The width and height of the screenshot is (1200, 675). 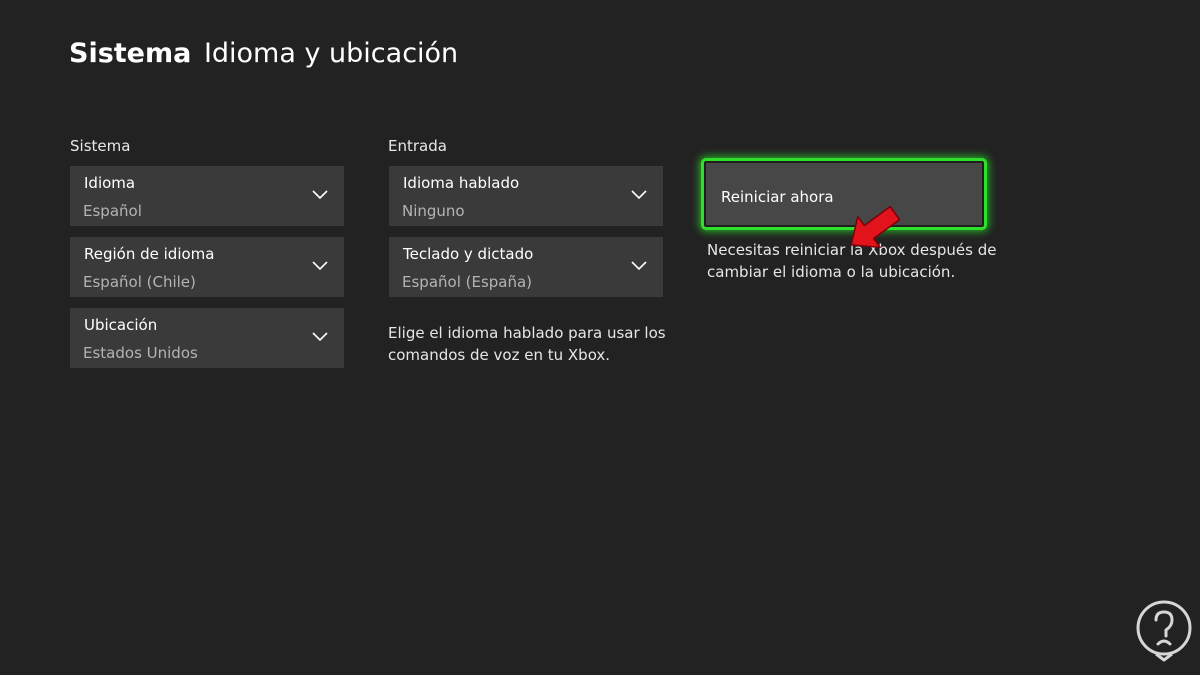 What do you see at coordinates (468, 254) in the screenshot?
I see `teclado-dictado-title: Teclado y dictado` at bounding box center [468, 254].